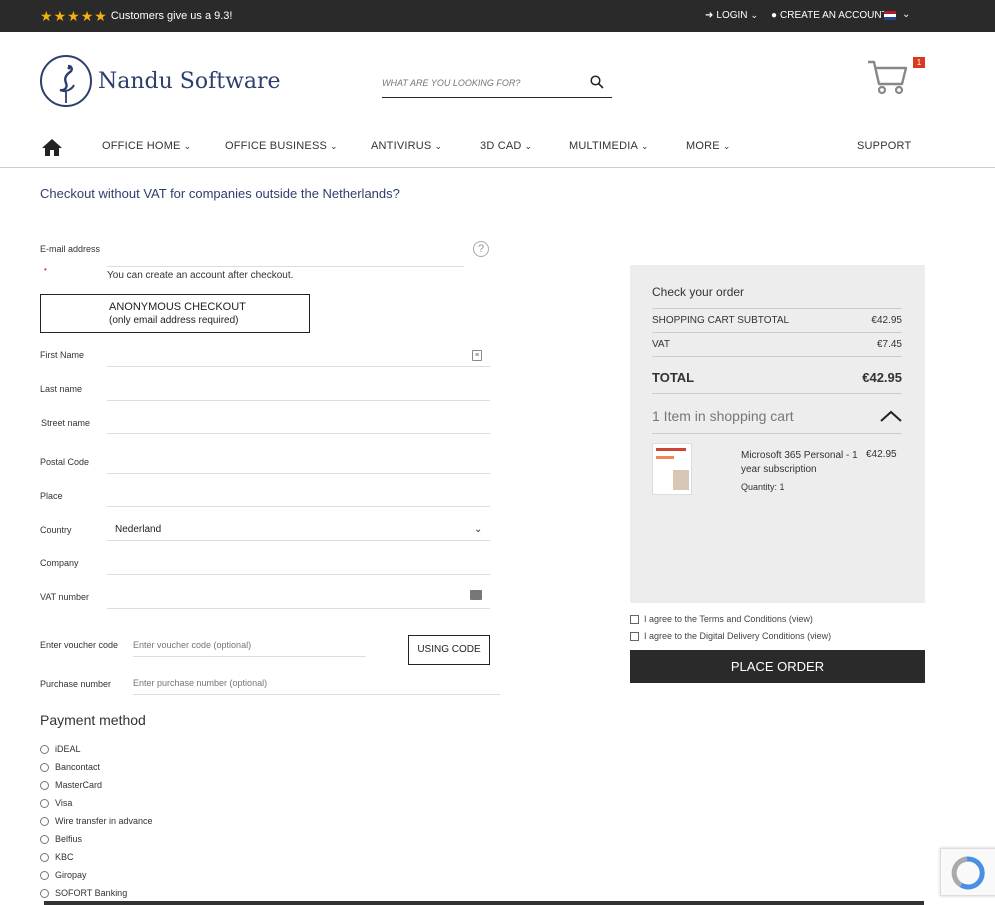 The width and height of the screenshot is (995, 905). I want to click on cart-items-toggle-label: 1 Item in shopping cart, so click(723, 416).